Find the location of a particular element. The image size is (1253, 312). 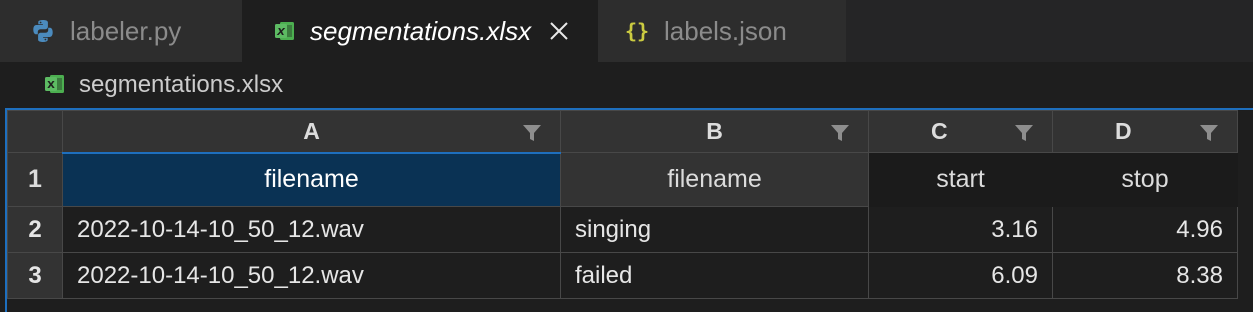

breadcrumb-file: segmentations.xlsx is located at coordinates (181, 85).